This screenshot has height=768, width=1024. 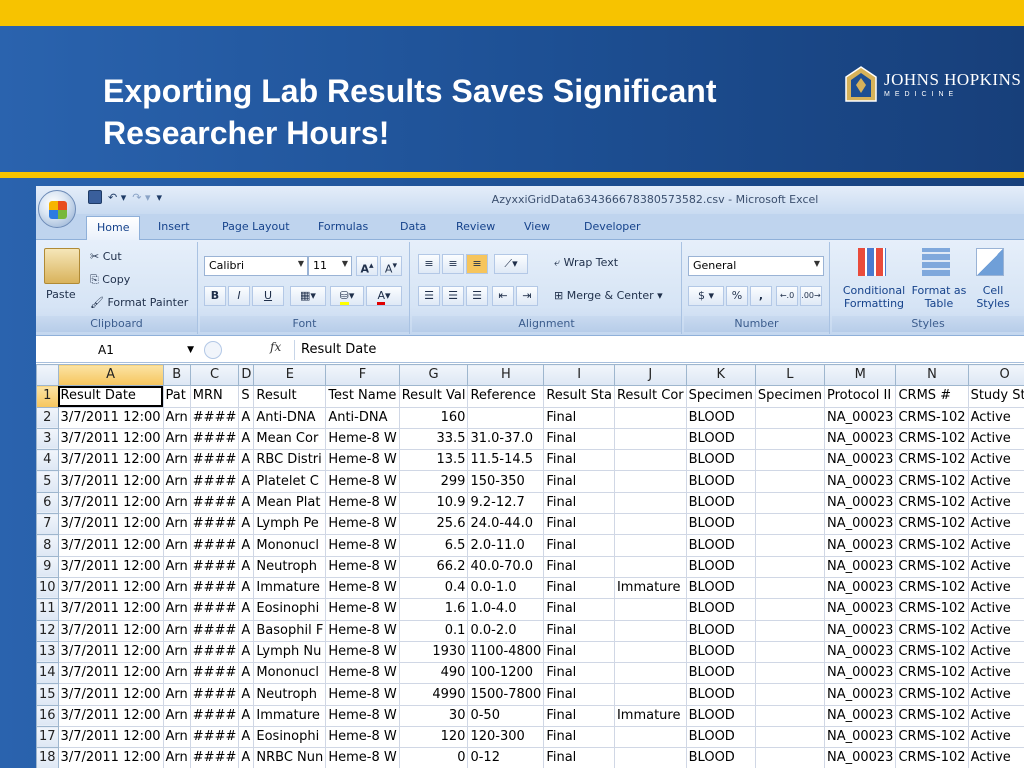 What do you see at coordinates (433, 460) in the screenshot?
I see `cell: 13.5` at bounding box center [433, 460].